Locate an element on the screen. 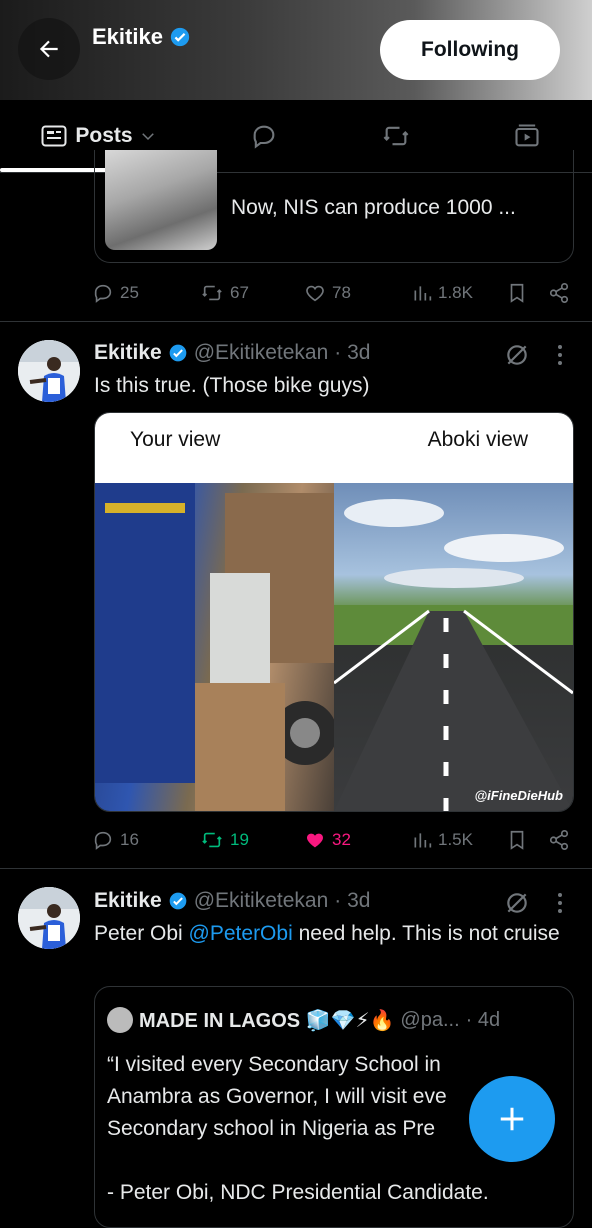 The width and height of the screenshot is (592, 1228). quoted-post-time: · 4d is located at coordinates (483, 1019).